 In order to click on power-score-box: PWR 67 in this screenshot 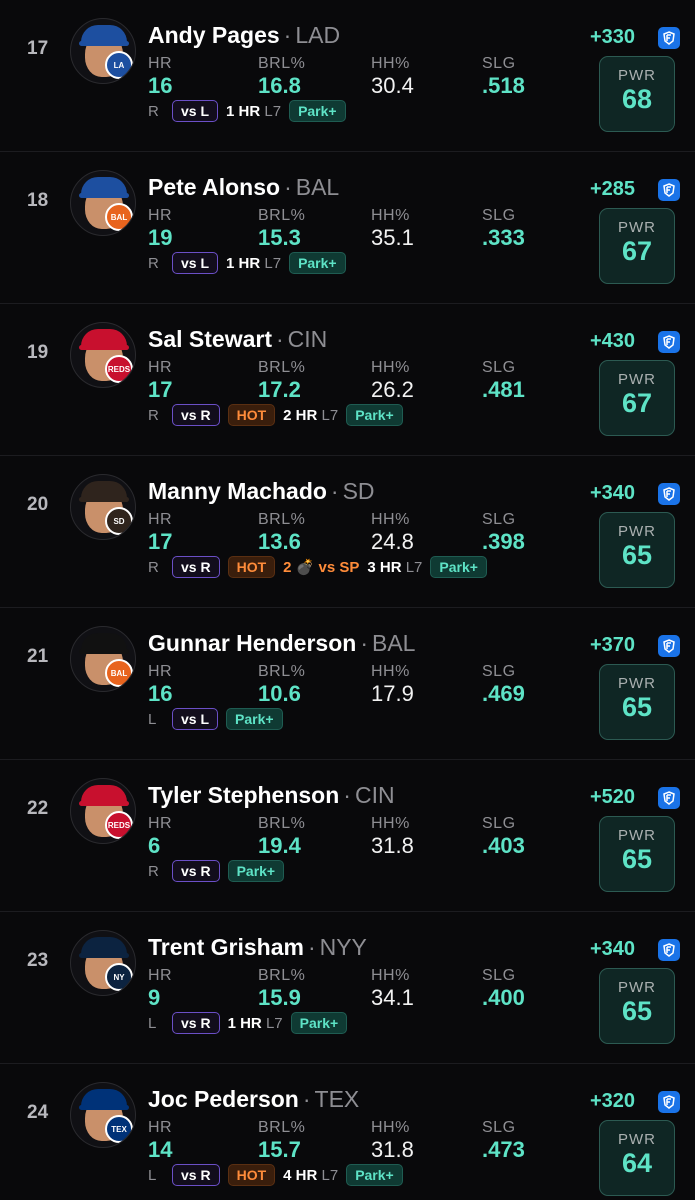, I will do `click(637, 398)`.